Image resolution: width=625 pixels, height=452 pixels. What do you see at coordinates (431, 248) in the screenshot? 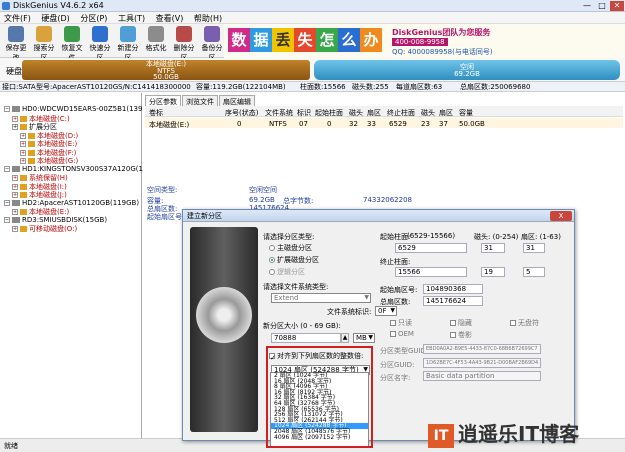
I see `start-cylinder-input: 6529` at bounding box center [431, 248].